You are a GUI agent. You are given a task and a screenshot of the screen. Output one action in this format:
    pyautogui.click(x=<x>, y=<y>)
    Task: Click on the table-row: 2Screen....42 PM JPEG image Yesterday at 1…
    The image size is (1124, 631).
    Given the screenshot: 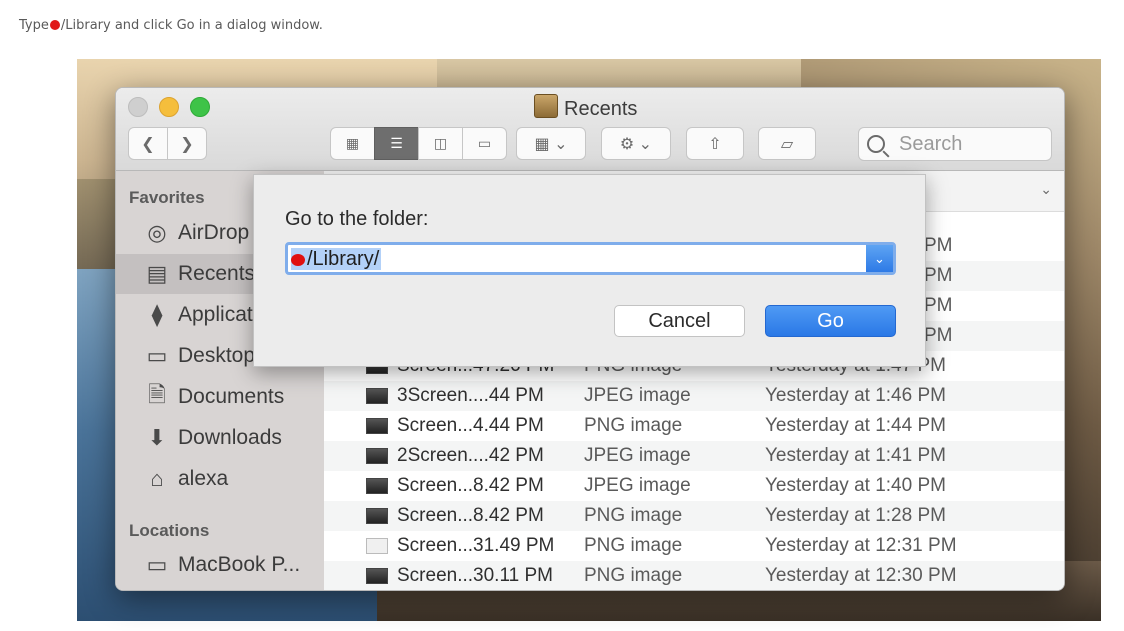 What is the action you would take?
    pyautogui.click(x=694, y=456)
    